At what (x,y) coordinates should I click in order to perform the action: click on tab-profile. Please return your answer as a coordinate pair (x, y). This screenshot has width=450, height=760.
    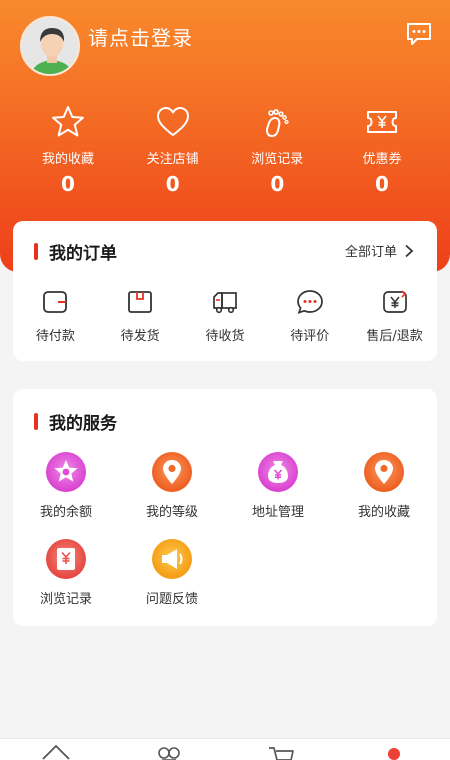
    Looking at the image, I should click on (394, 749).